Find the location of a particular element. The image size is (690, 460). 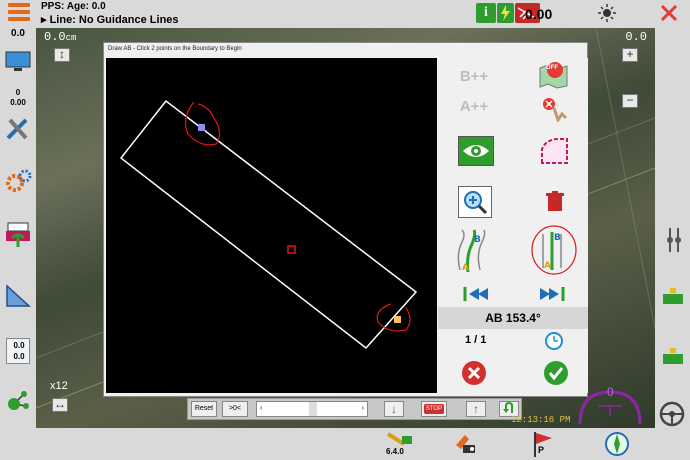

clock-readout: 12:13:16 PM is located at coordinates (541, 420).